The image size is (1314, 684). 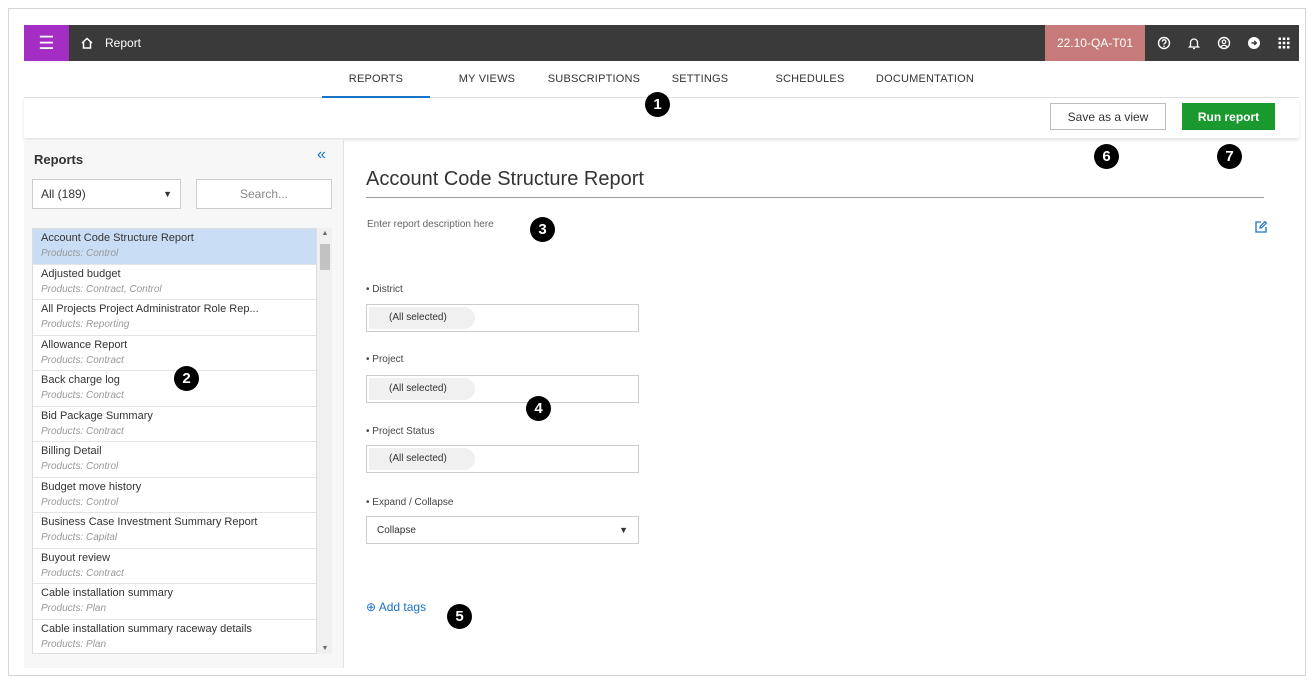 I want to click on report-title: Account Code Structure Report, so click(x=505, y=179).